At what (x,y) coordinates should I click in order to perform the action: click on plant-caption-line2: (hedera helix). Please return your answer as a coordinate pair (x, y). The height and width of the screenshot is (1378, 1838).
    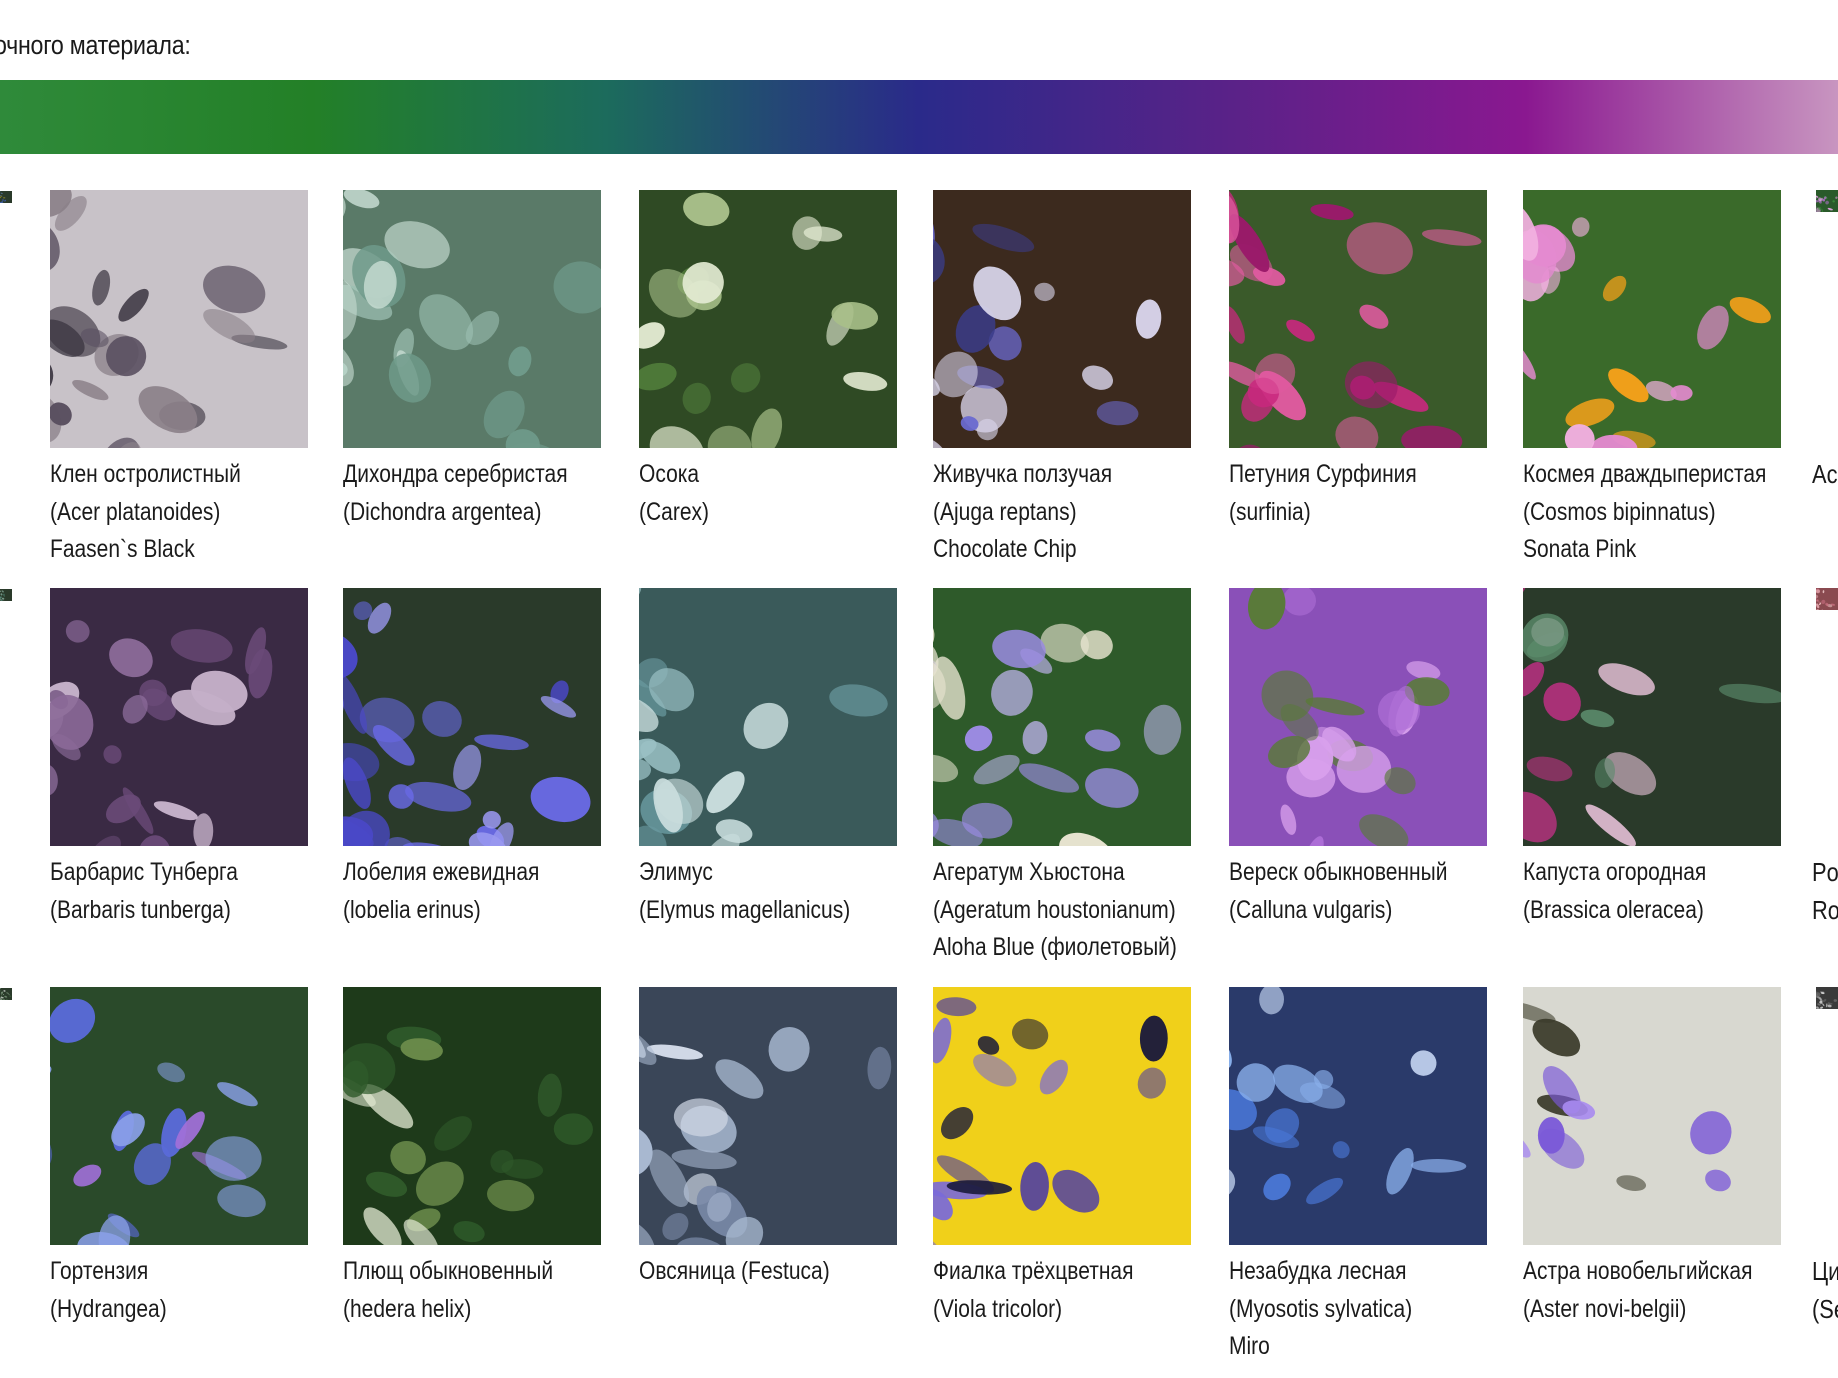
    Looking at the image, I should click on (407, 1308).